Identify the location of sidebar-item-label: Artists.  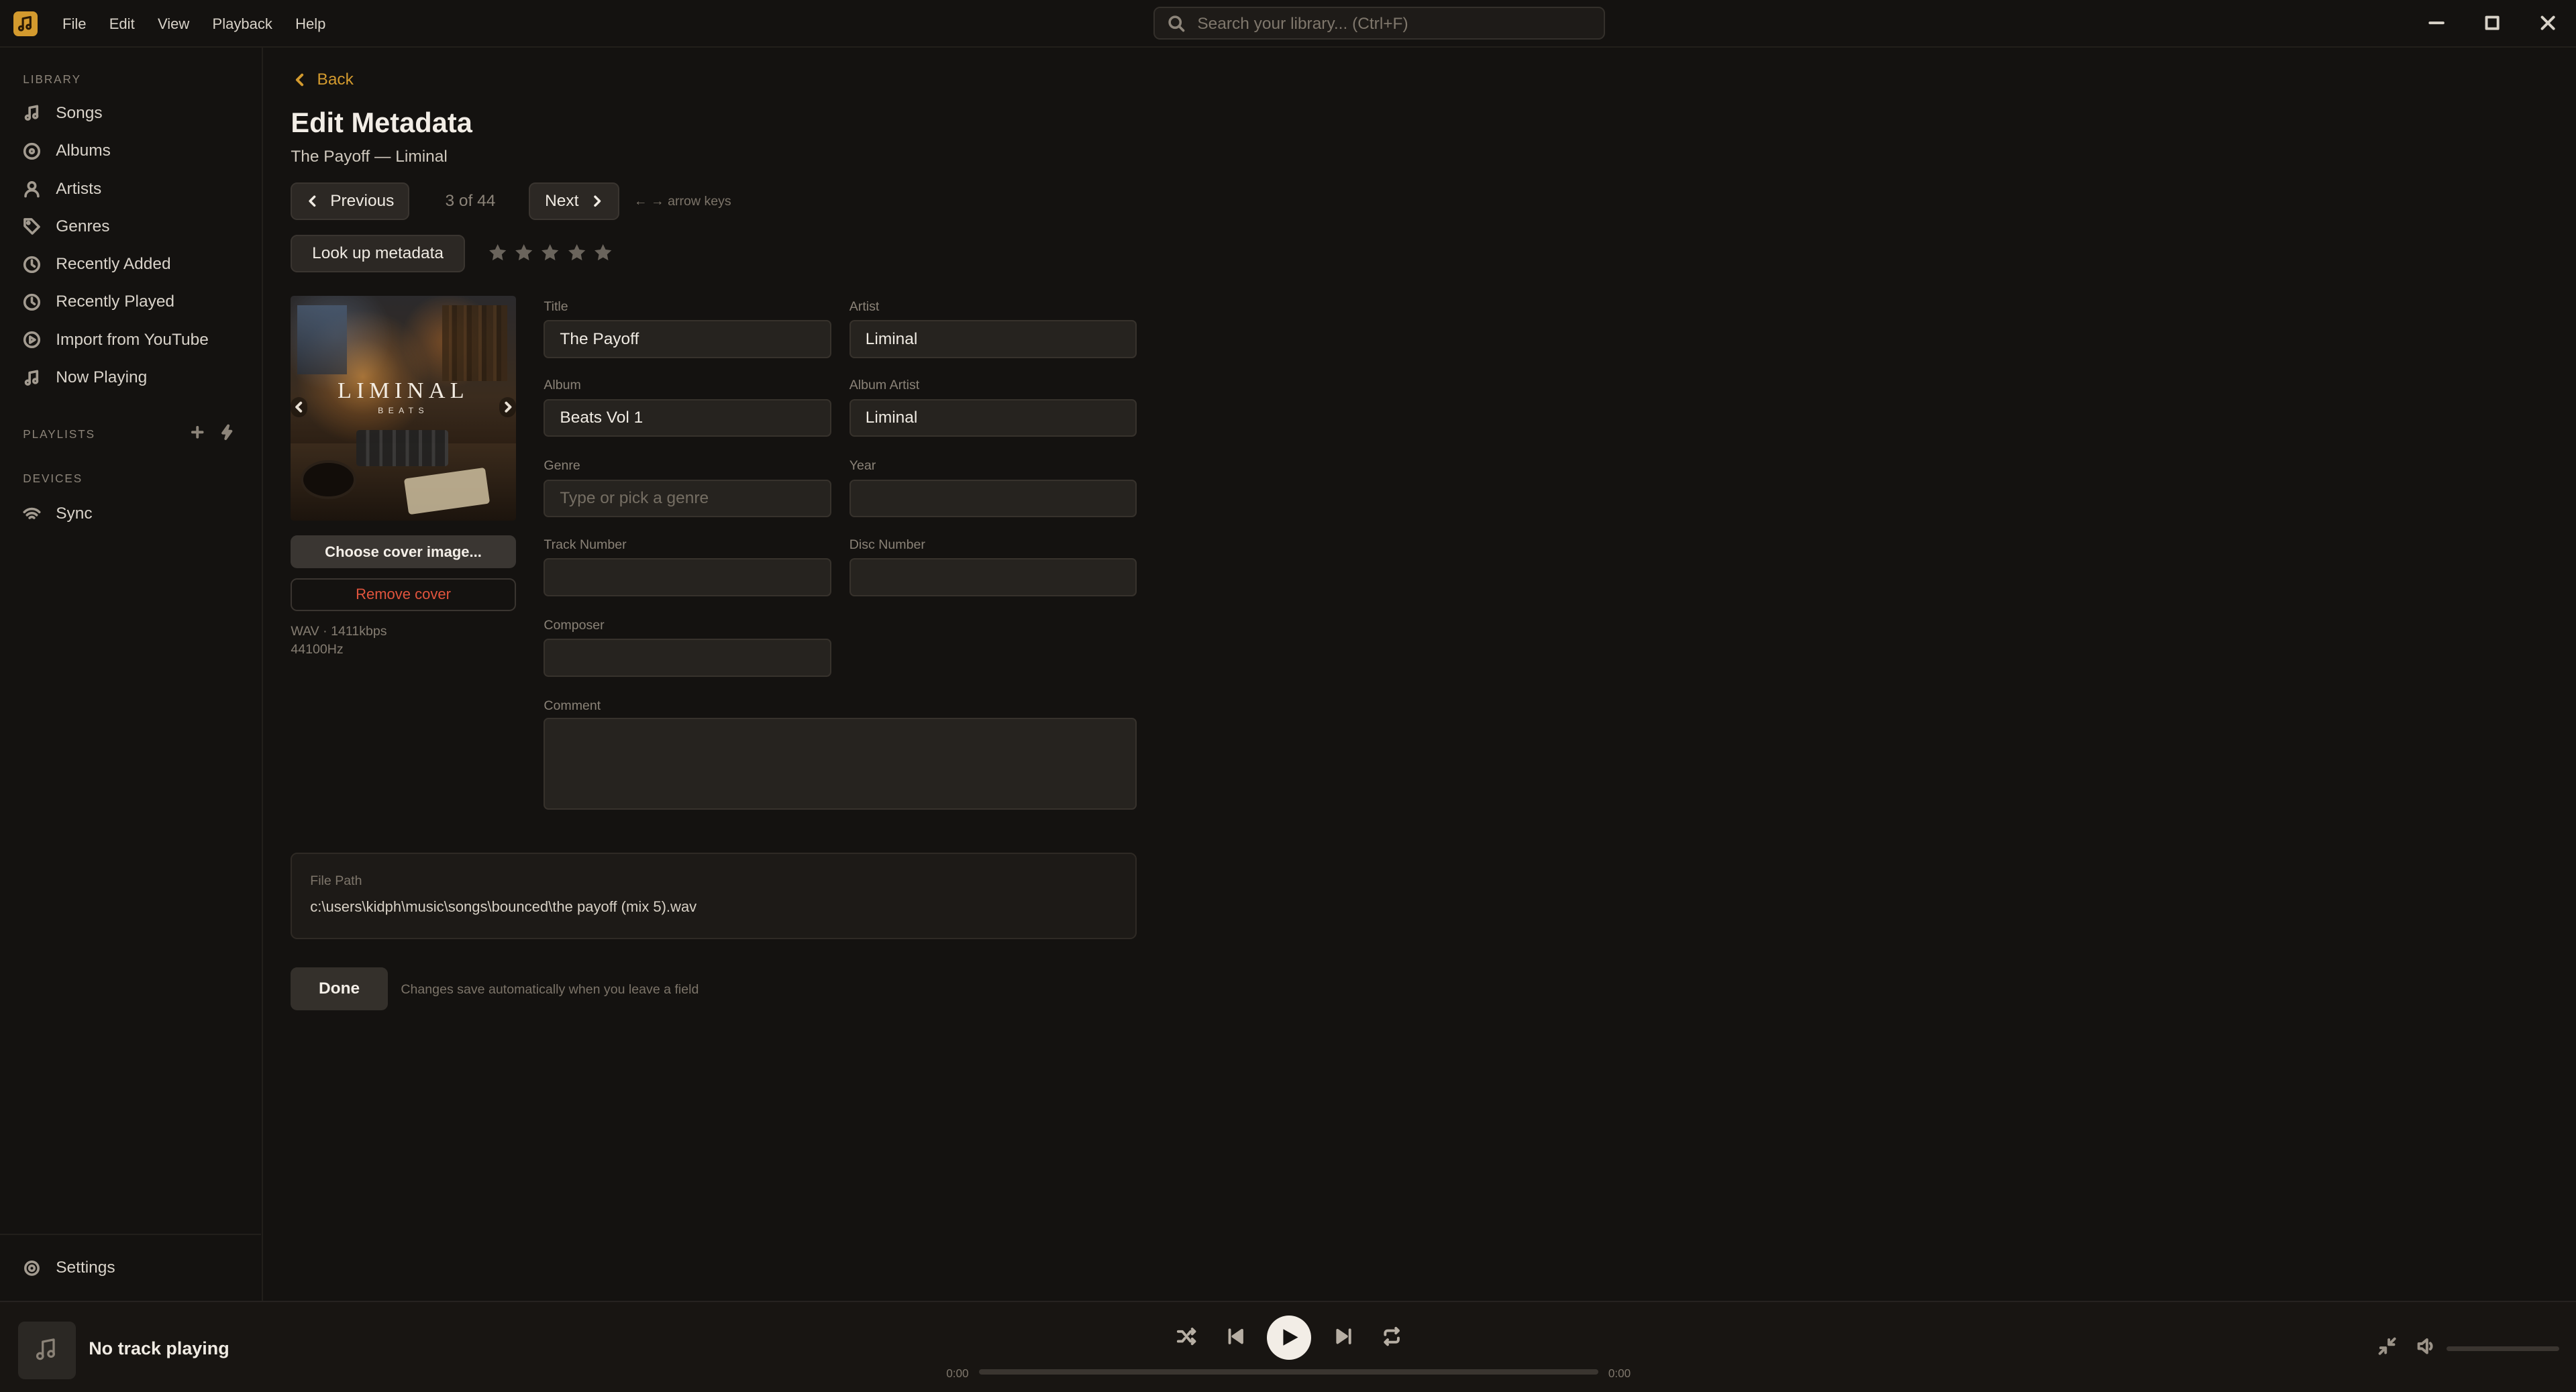
(79, 188).